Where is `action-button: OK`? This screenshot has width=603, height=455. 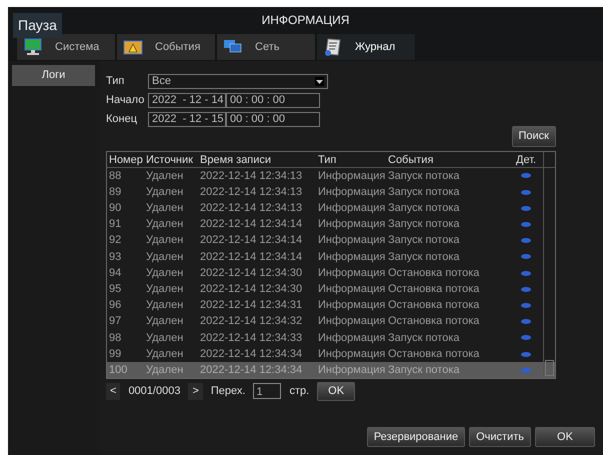
action-button: OK is located at coordinates (565, 436).